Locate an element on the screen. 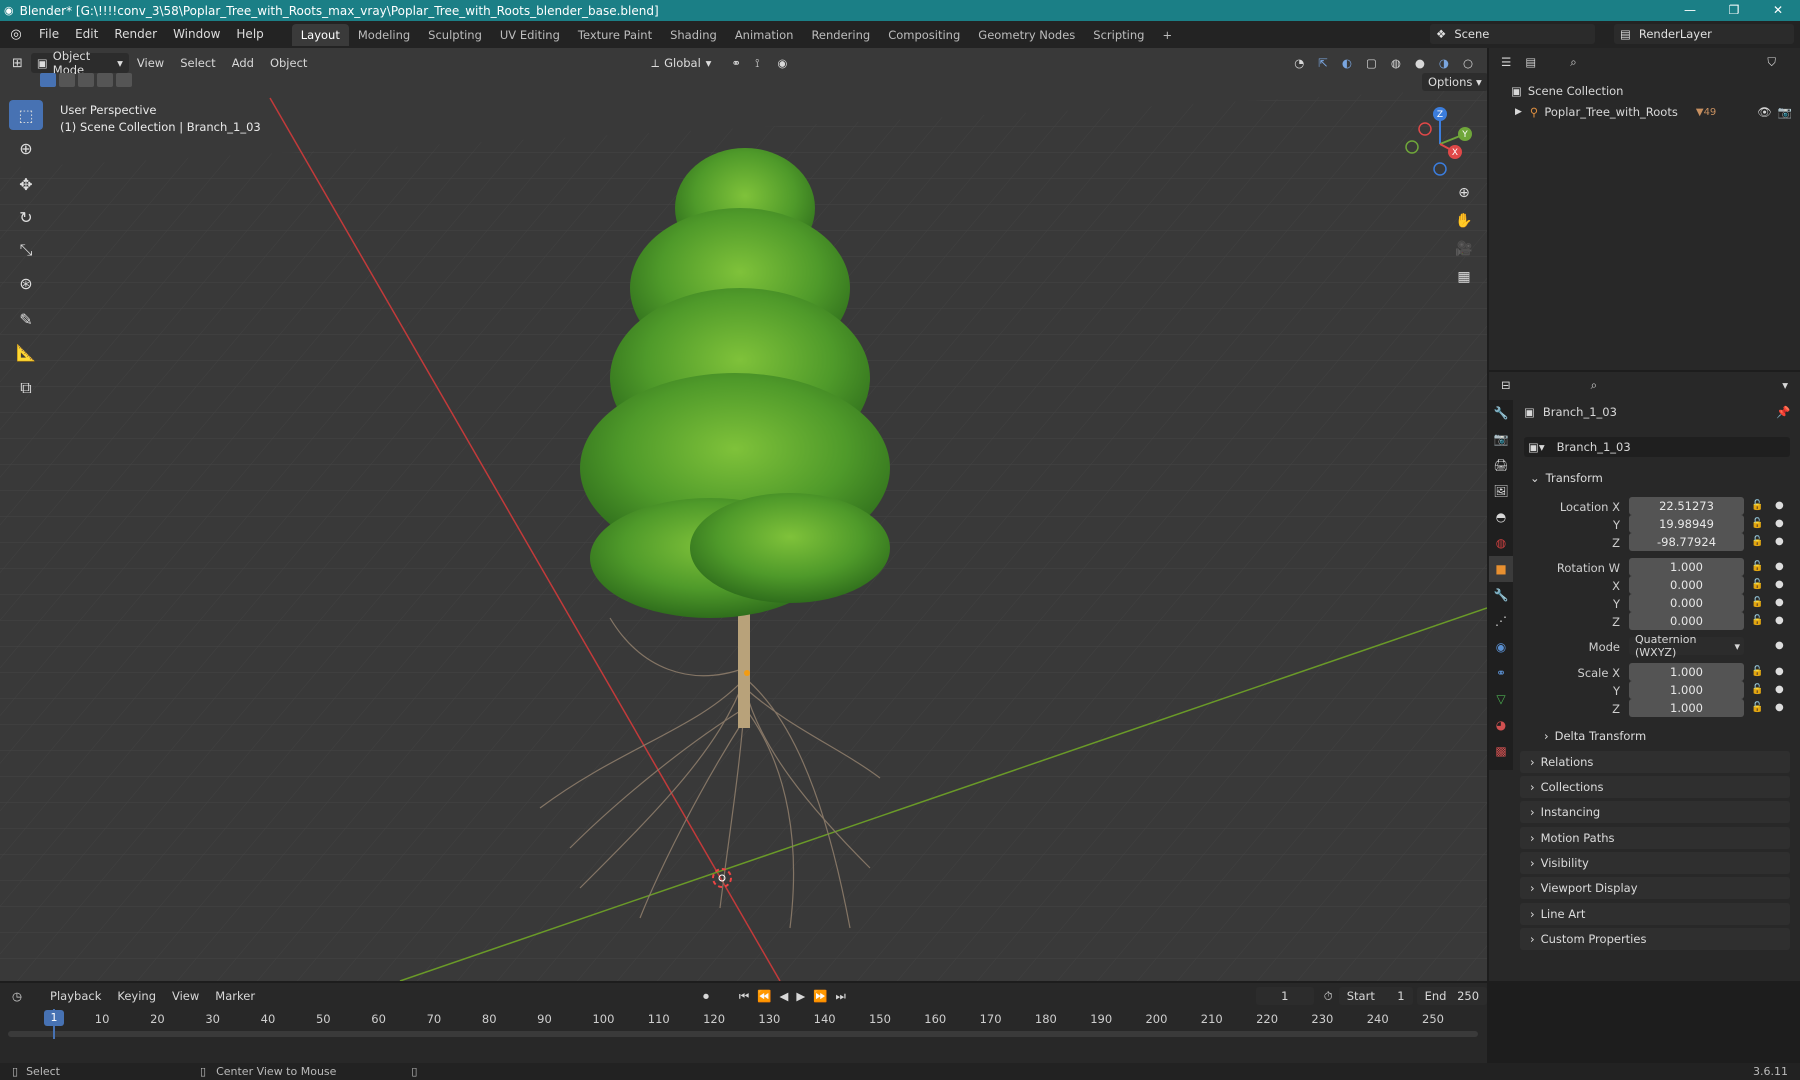 This screenshot has height=1080, width=1800. object-tab-icon: ■ is located at coordinates (1501, 569).